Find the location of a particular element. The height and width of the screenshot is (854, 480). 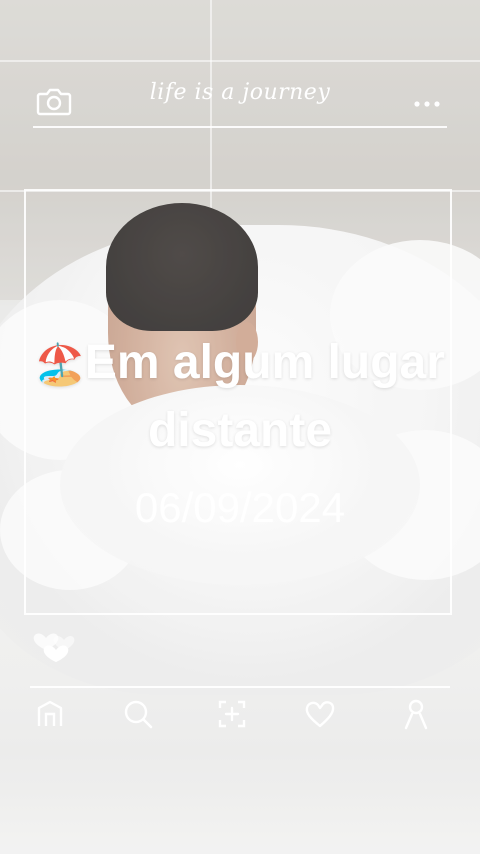

bottom-nav is located at coordinates (240, 718).